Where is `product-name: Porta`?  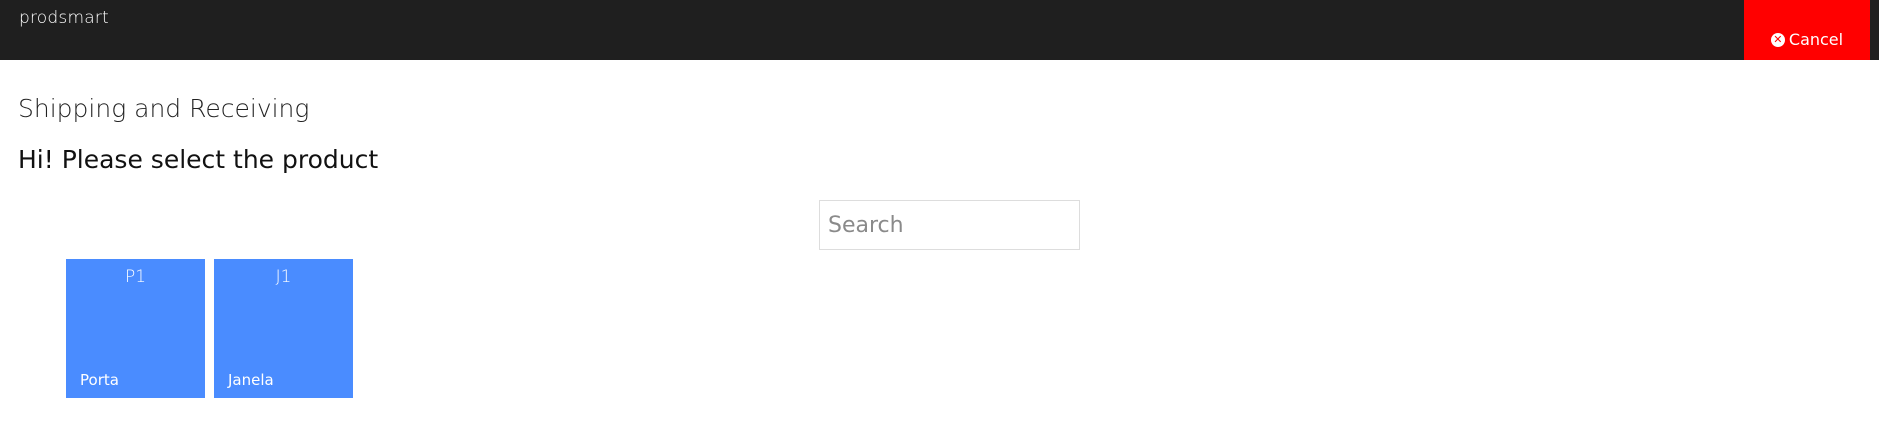
product-name: Porta is located at coordinates (99, 380).